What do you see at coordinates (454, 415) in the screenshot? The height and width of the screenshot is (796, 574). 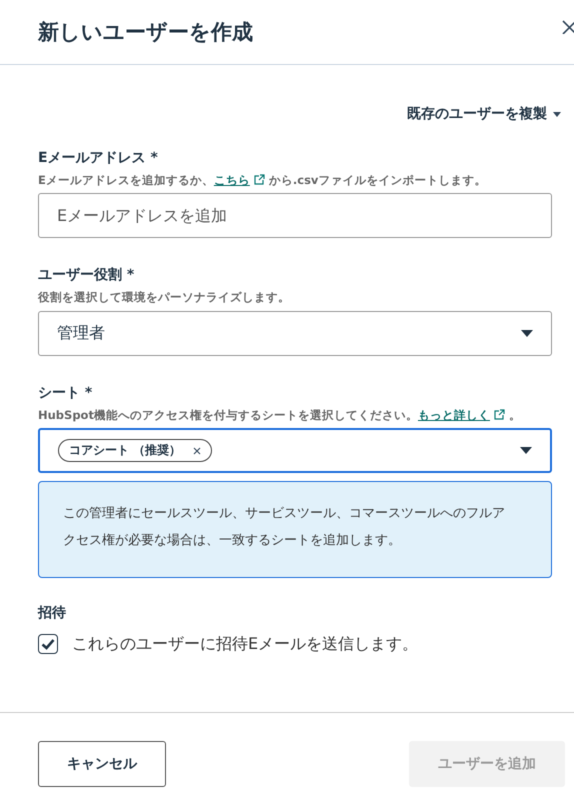 I see `learn-more-link: もっと詳しく` at bounding box center [454, 415].